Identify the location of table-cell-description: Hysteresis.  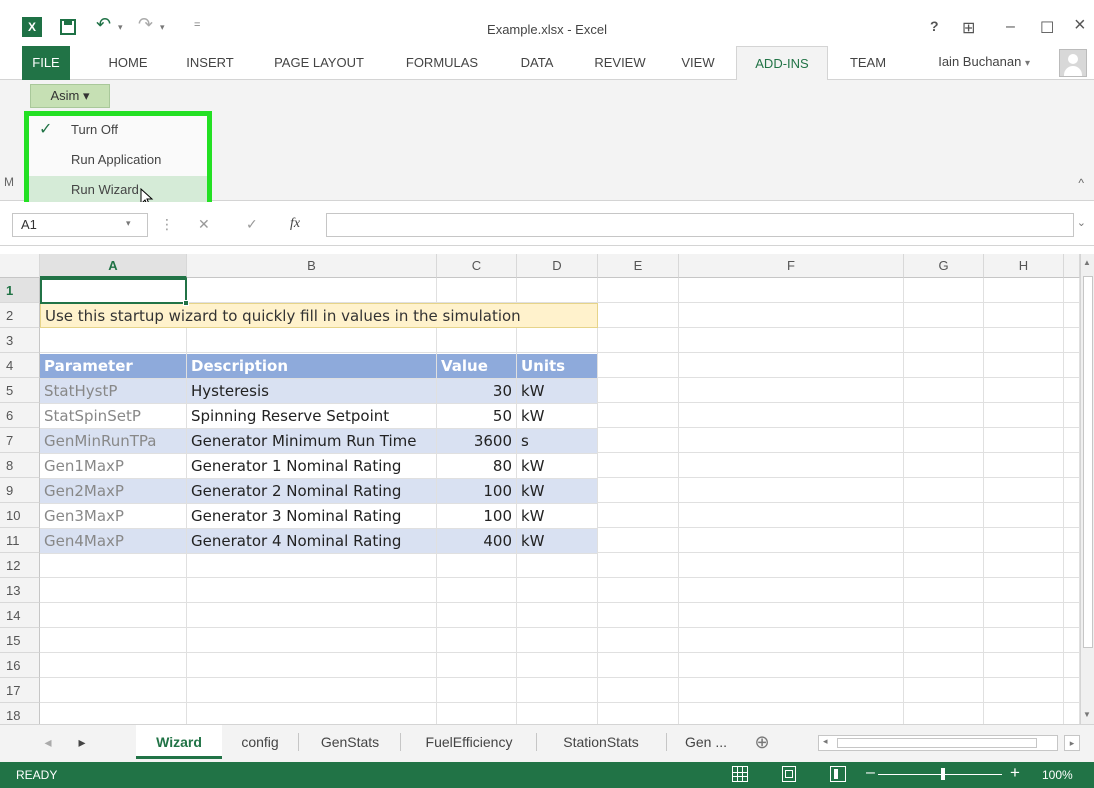
(312, 391).